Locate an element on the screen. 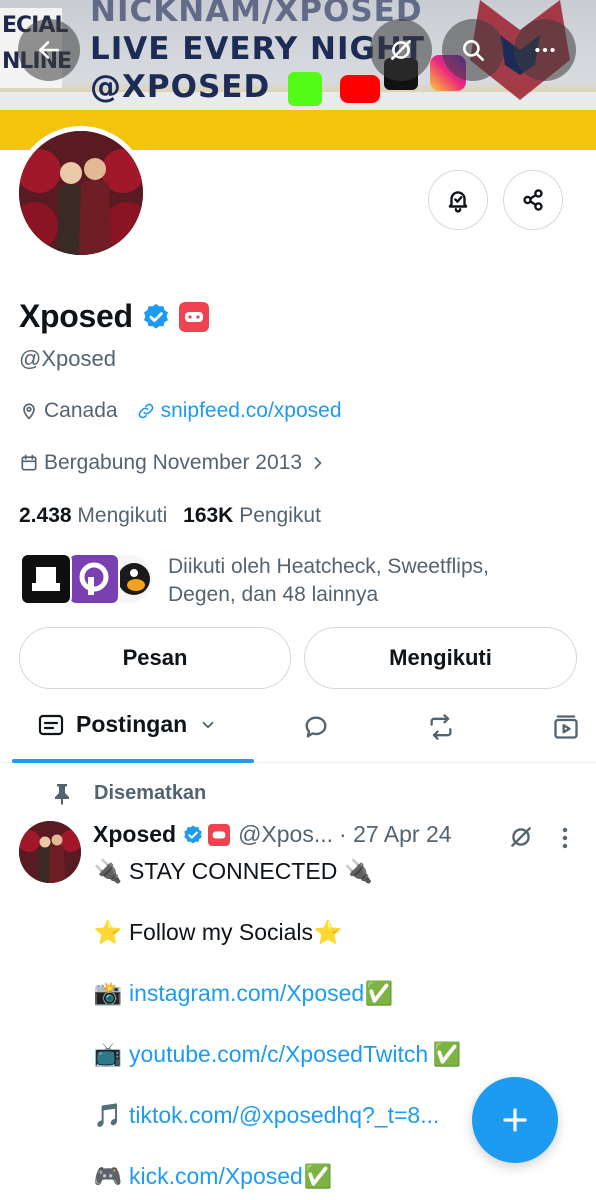  post-line-text: STAY CONNECTED is located at coordinates (233, 871).